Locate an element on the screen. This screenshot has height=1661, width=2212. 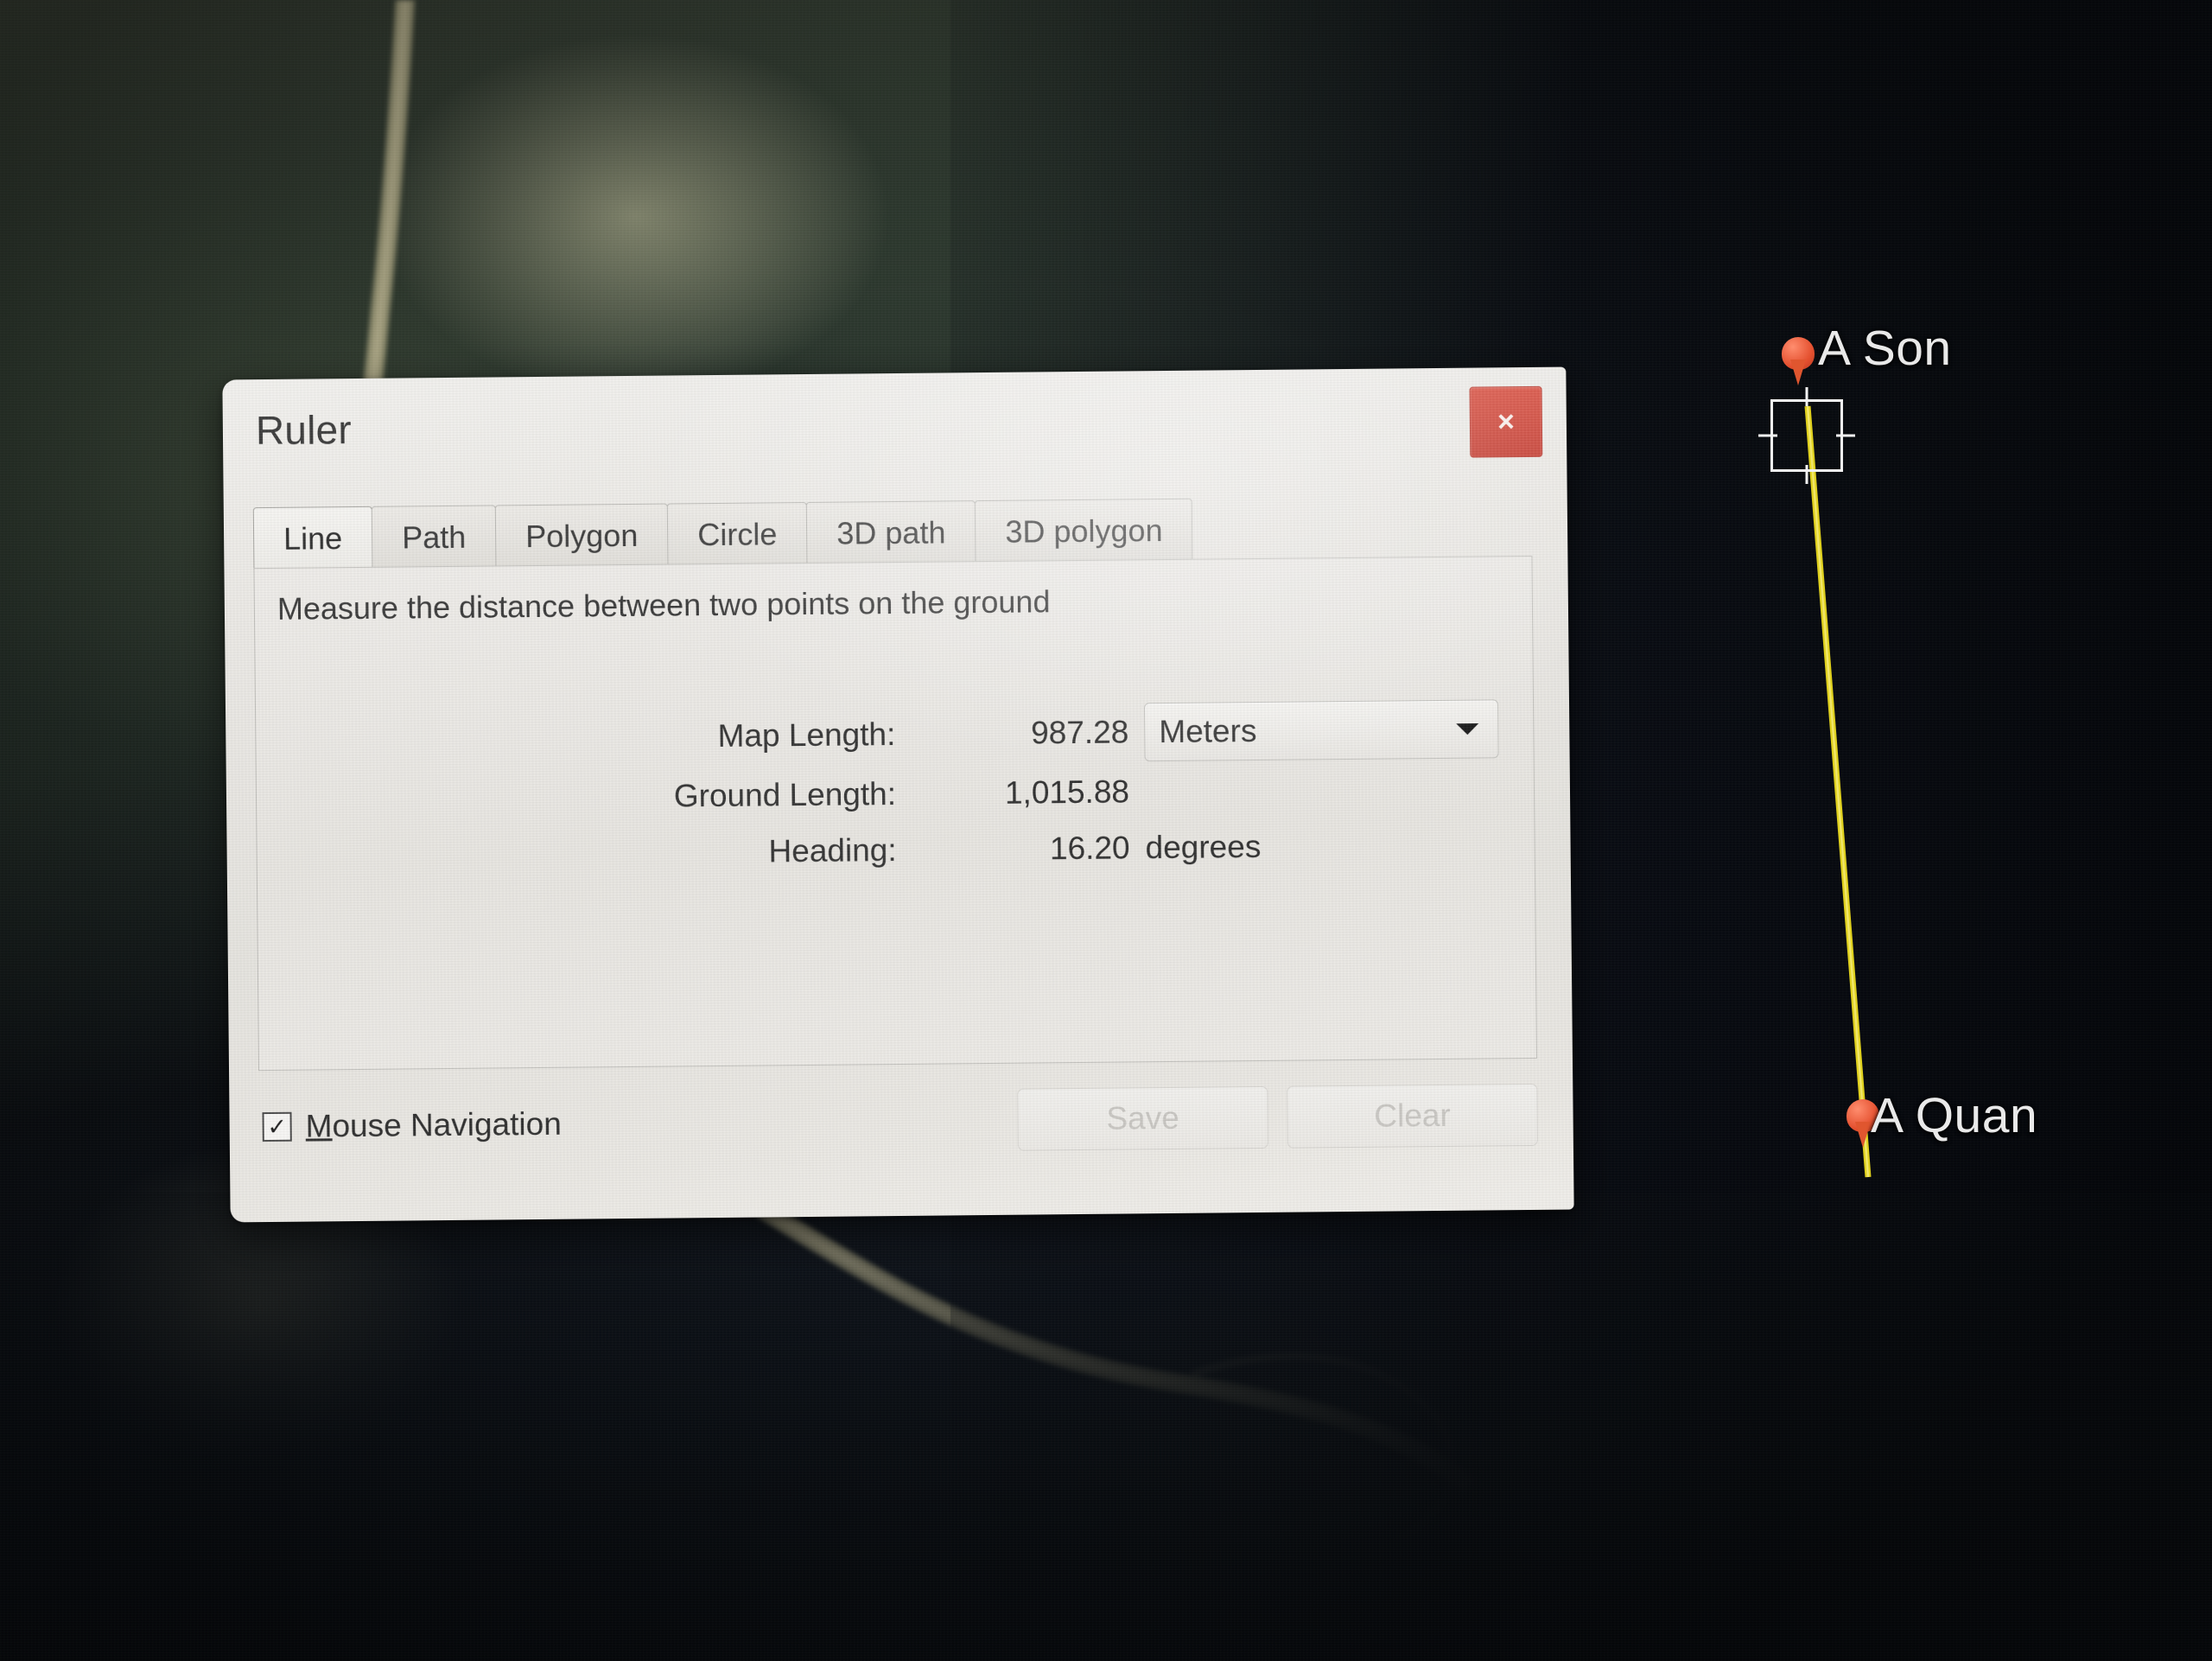
tab-line: Line is located at coordinates (312, 538).